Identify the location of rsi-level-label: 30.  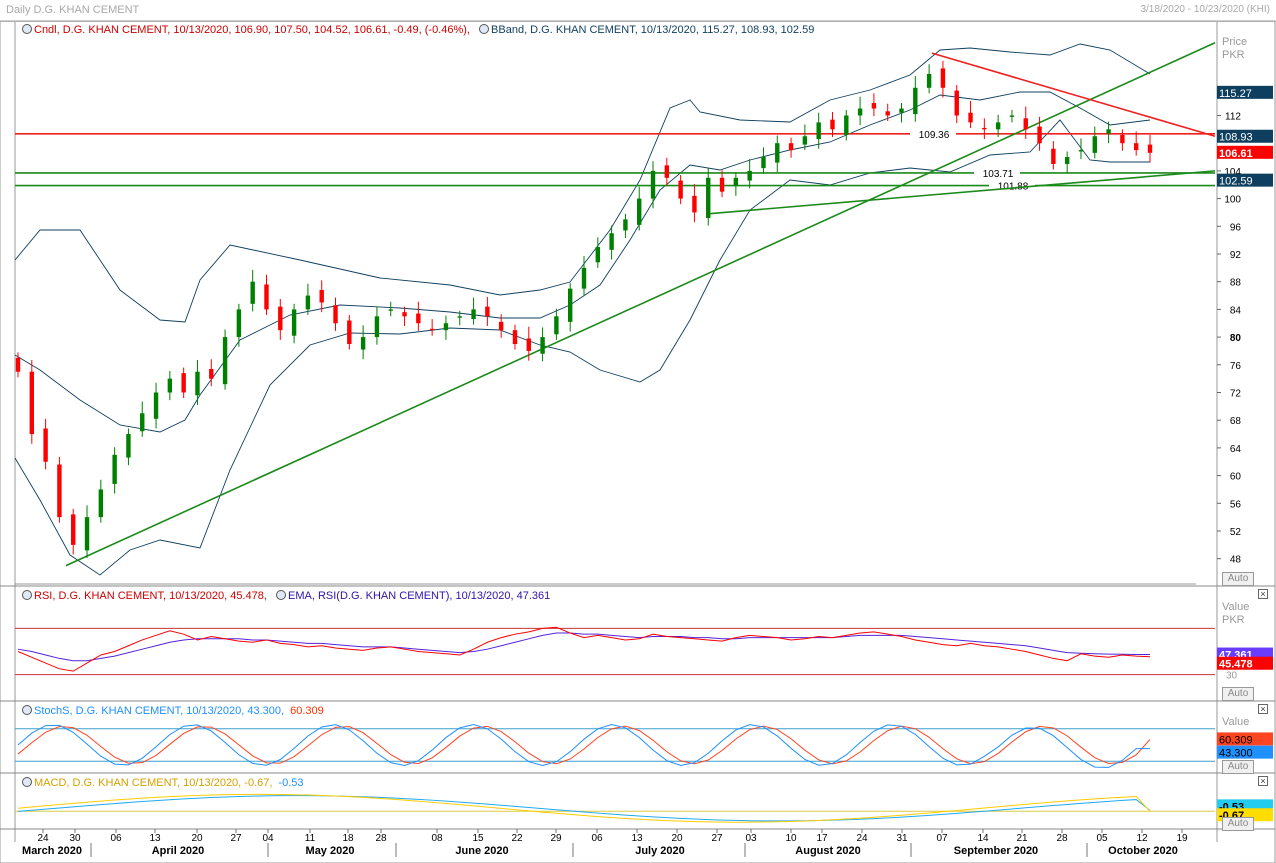
(1232, 676).